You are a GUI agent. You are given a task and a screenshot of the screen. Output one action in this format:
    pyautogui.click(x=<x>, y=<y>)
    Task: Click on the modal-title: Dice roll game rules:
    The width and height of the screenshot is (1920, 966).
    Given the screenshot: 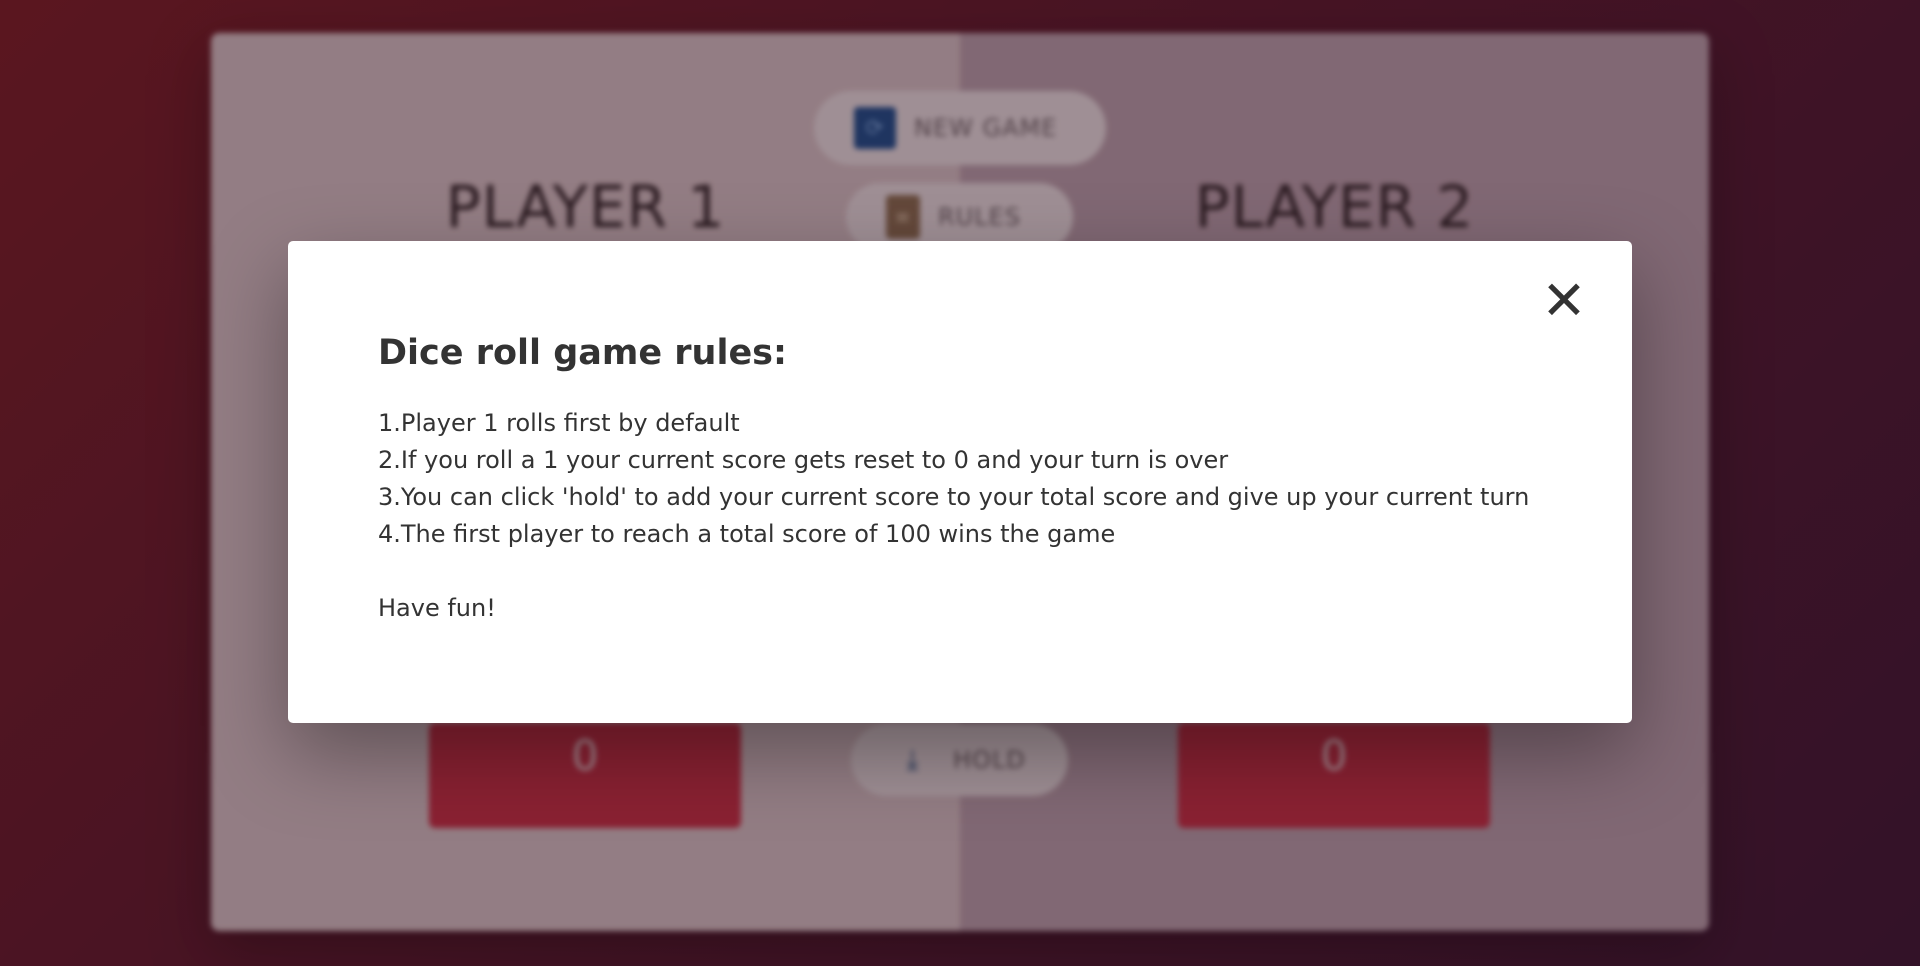 What is the action you would take?
    pyautogui.click(x=583, y=353)
    